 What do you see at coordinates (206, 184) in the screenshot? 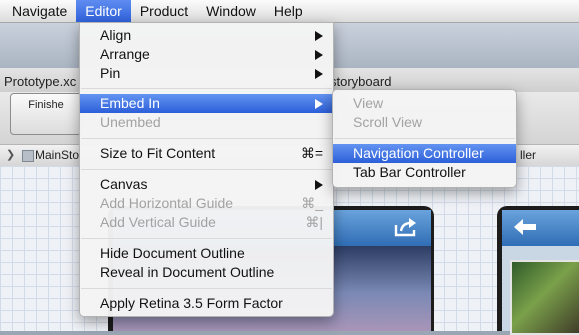
I see `menu-item-canvas: Canvas` at bounding box center [206, 184].